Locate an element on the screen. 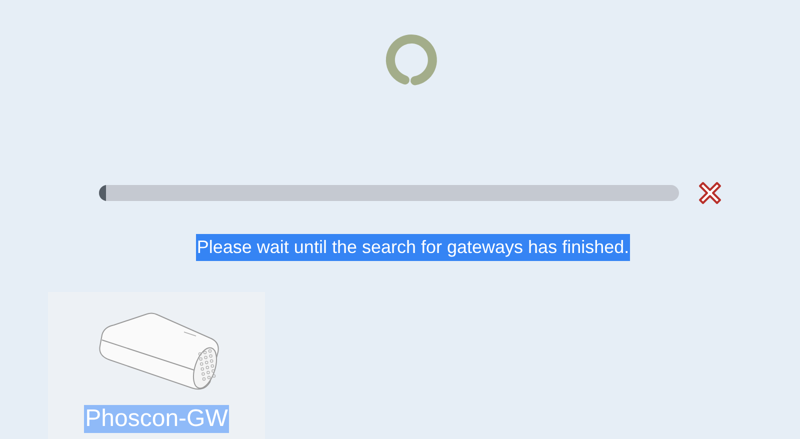  gateway-card: Phoscon-GW is located at coordinates (156, 365).